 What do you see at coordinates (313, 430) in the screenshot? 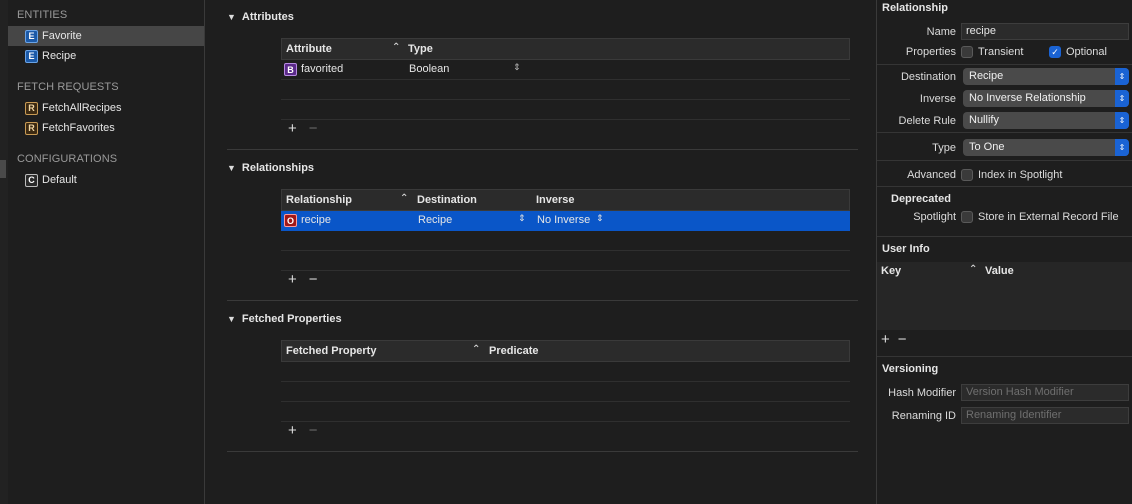
I see `remove-fetched-property-button: −` at bounding box center [313, 430].